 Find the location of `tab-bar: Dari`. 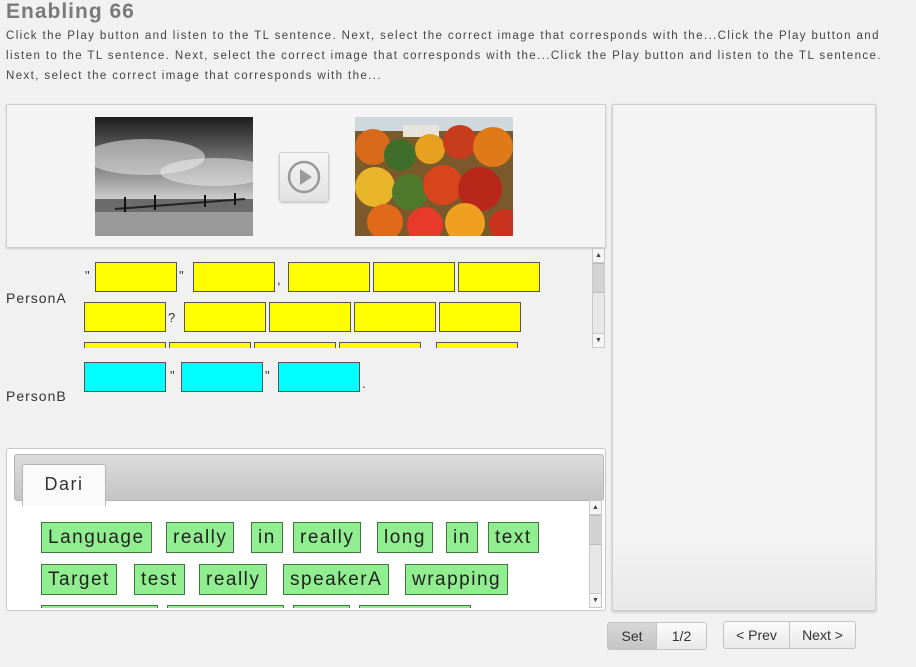

tab-bar: Dari is located at coordinates (309, 480).